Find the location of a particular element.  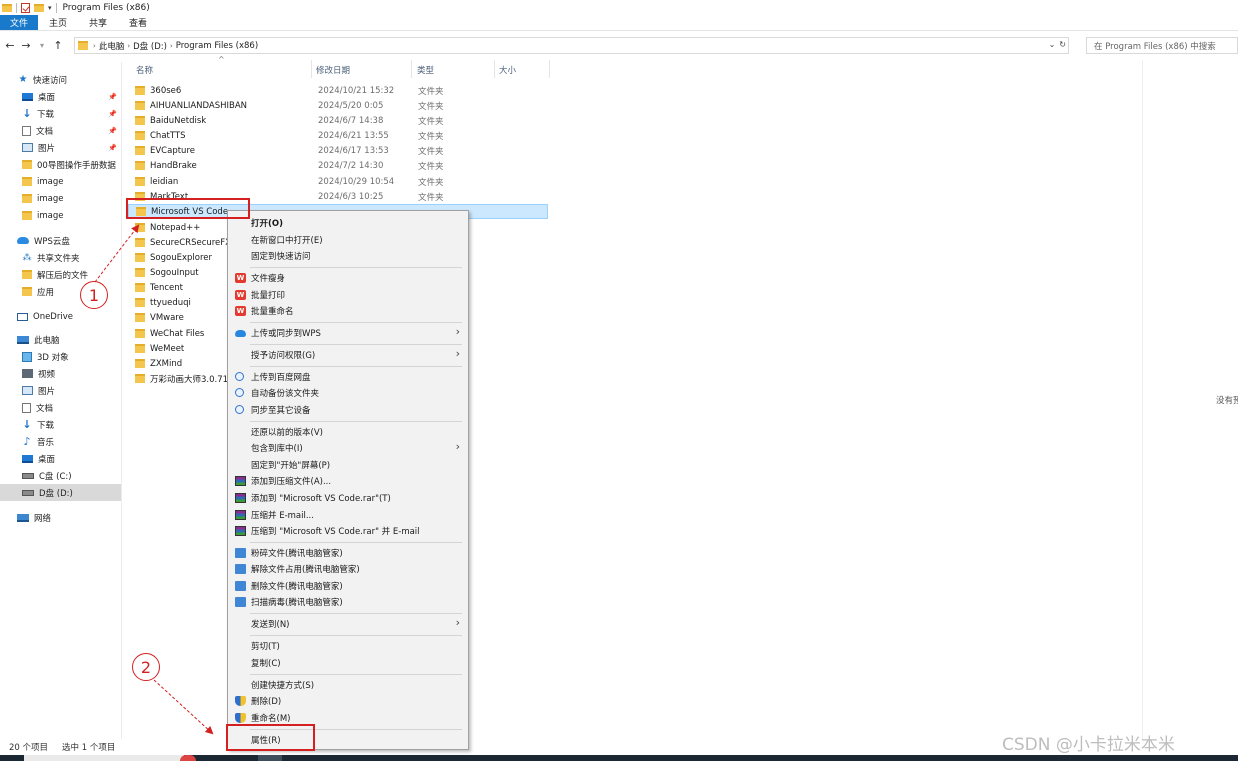

sidebar-item-folder: 00导图操作手册数据 is located at coordinates (60, 164).